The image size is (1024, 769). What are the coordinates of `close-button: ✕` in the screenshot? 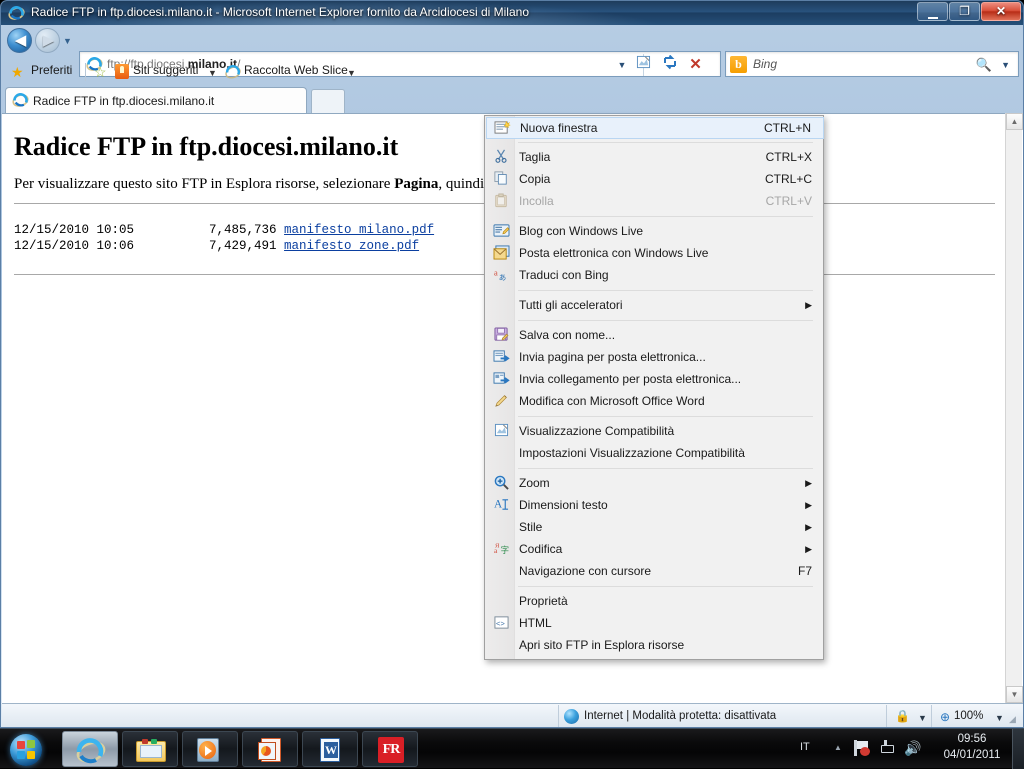 It's located at (1001, 11).